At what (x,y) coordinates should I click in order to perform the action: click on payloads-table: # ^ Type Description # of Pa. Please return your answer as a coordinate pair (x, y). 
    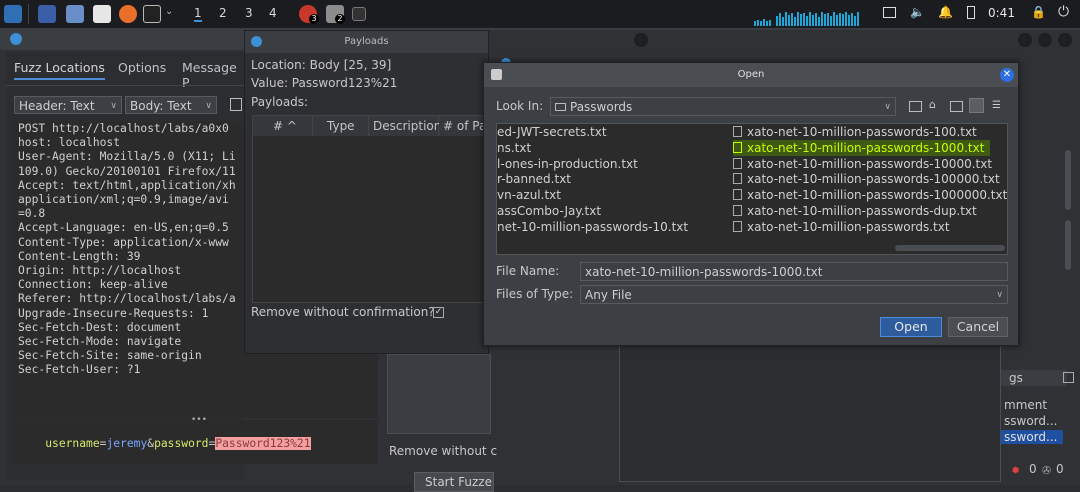
    Looking at the image, I should click on (372, 209).